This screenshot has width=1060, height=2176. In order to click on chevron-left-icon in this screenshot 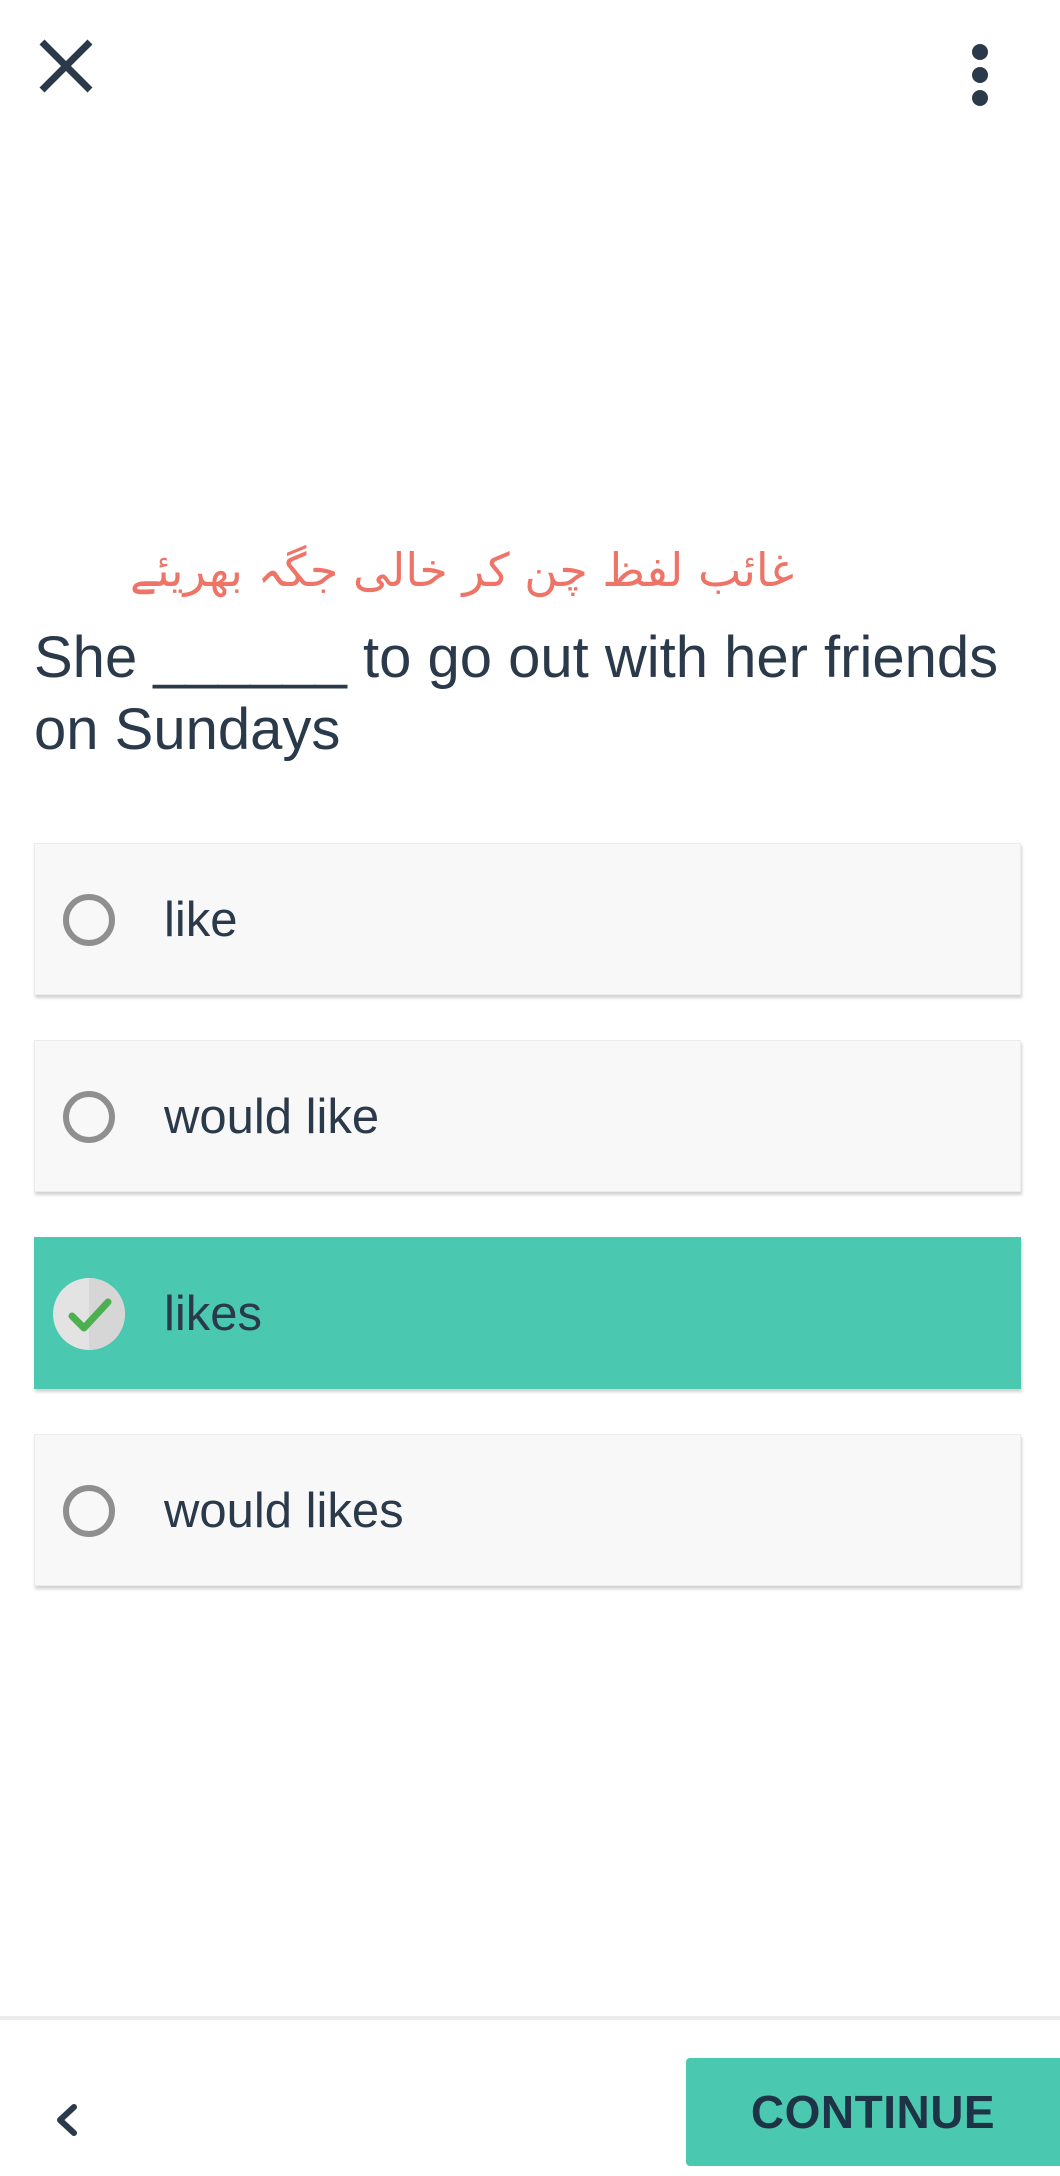, I will do `click(67, 2120)`.